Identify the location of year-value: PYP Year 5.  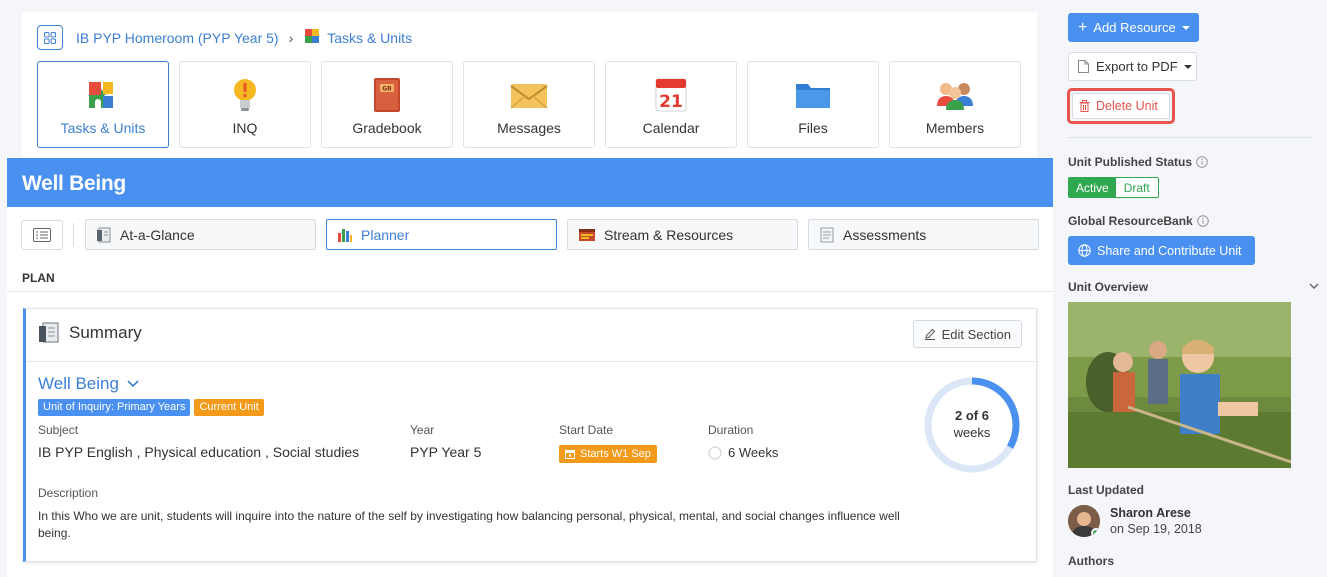
(446, 452).